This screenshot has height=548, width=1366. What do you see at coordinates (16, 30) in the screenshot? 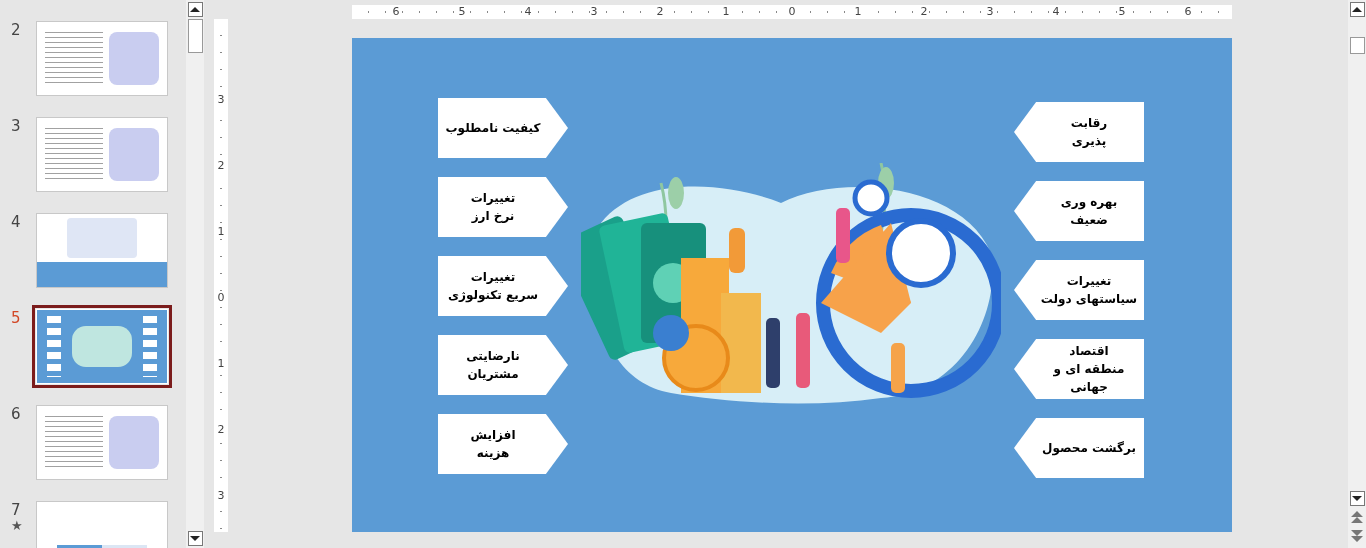
I see `slide-number: 2` at bounding box center [16, 30].